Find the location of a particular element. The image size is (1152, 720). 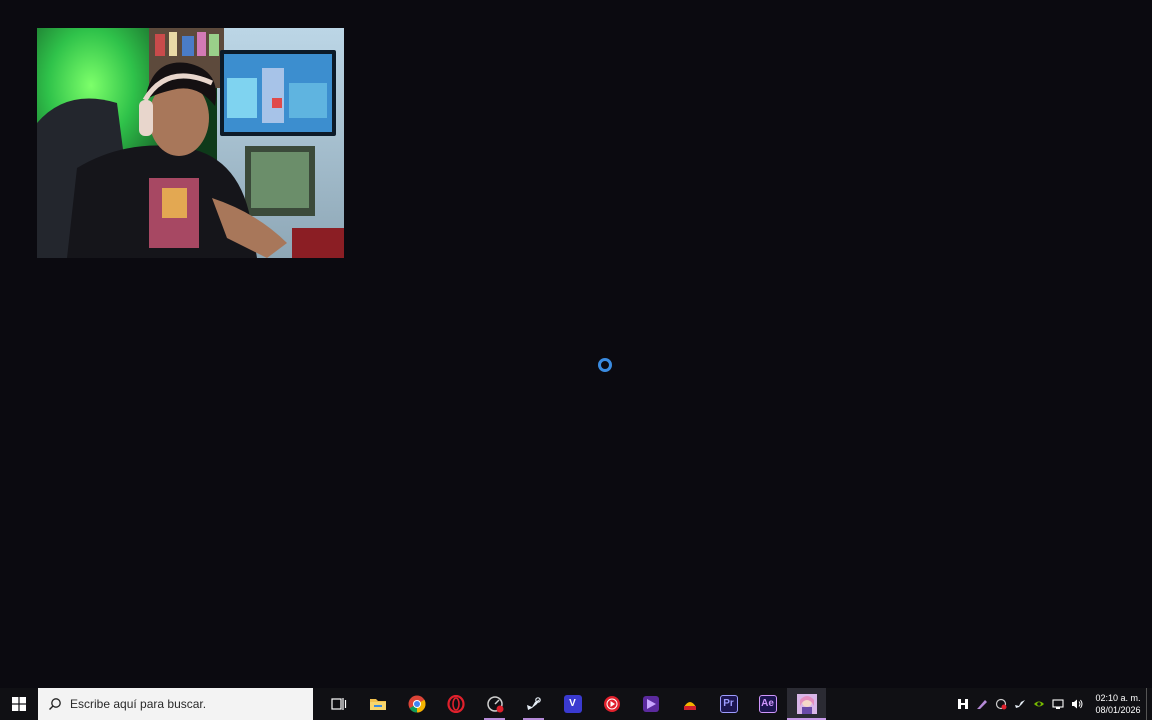

tray-volume is located at coordinates (1076, 704).